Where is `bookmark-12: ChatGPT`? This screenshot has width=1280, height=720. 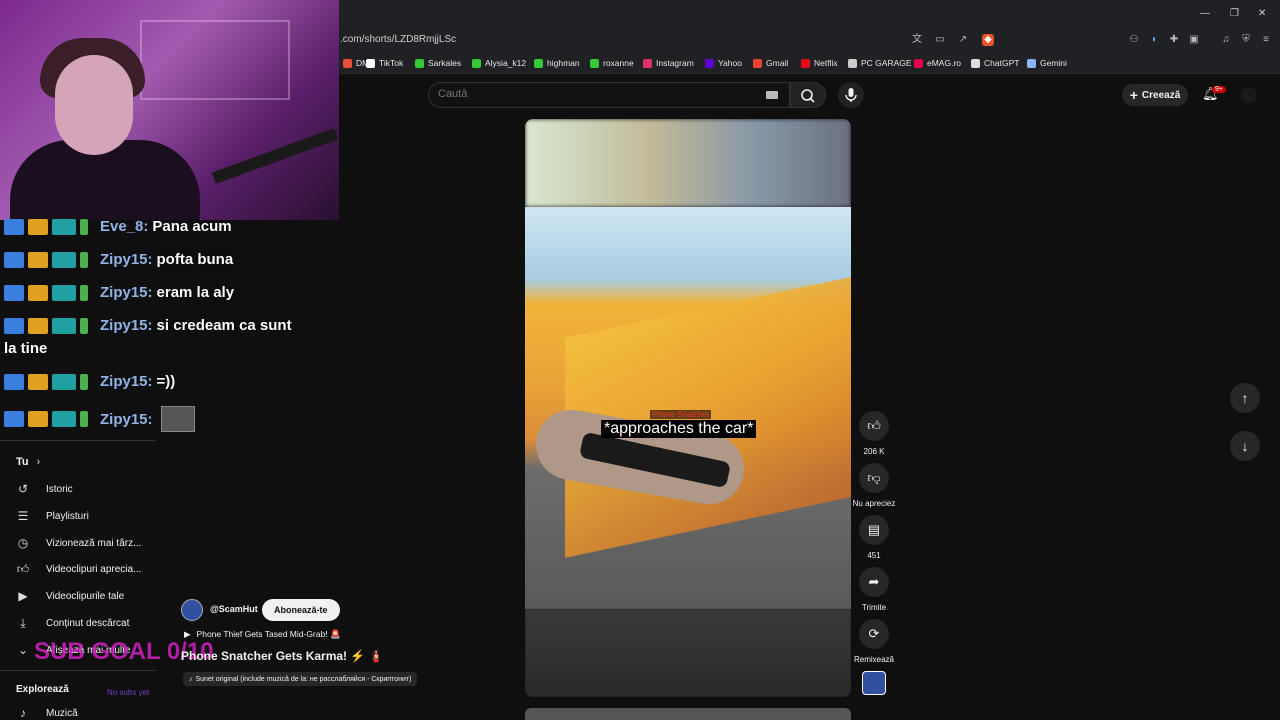
bookmark-12: ChatGPT is located at coordinates (995, 63).